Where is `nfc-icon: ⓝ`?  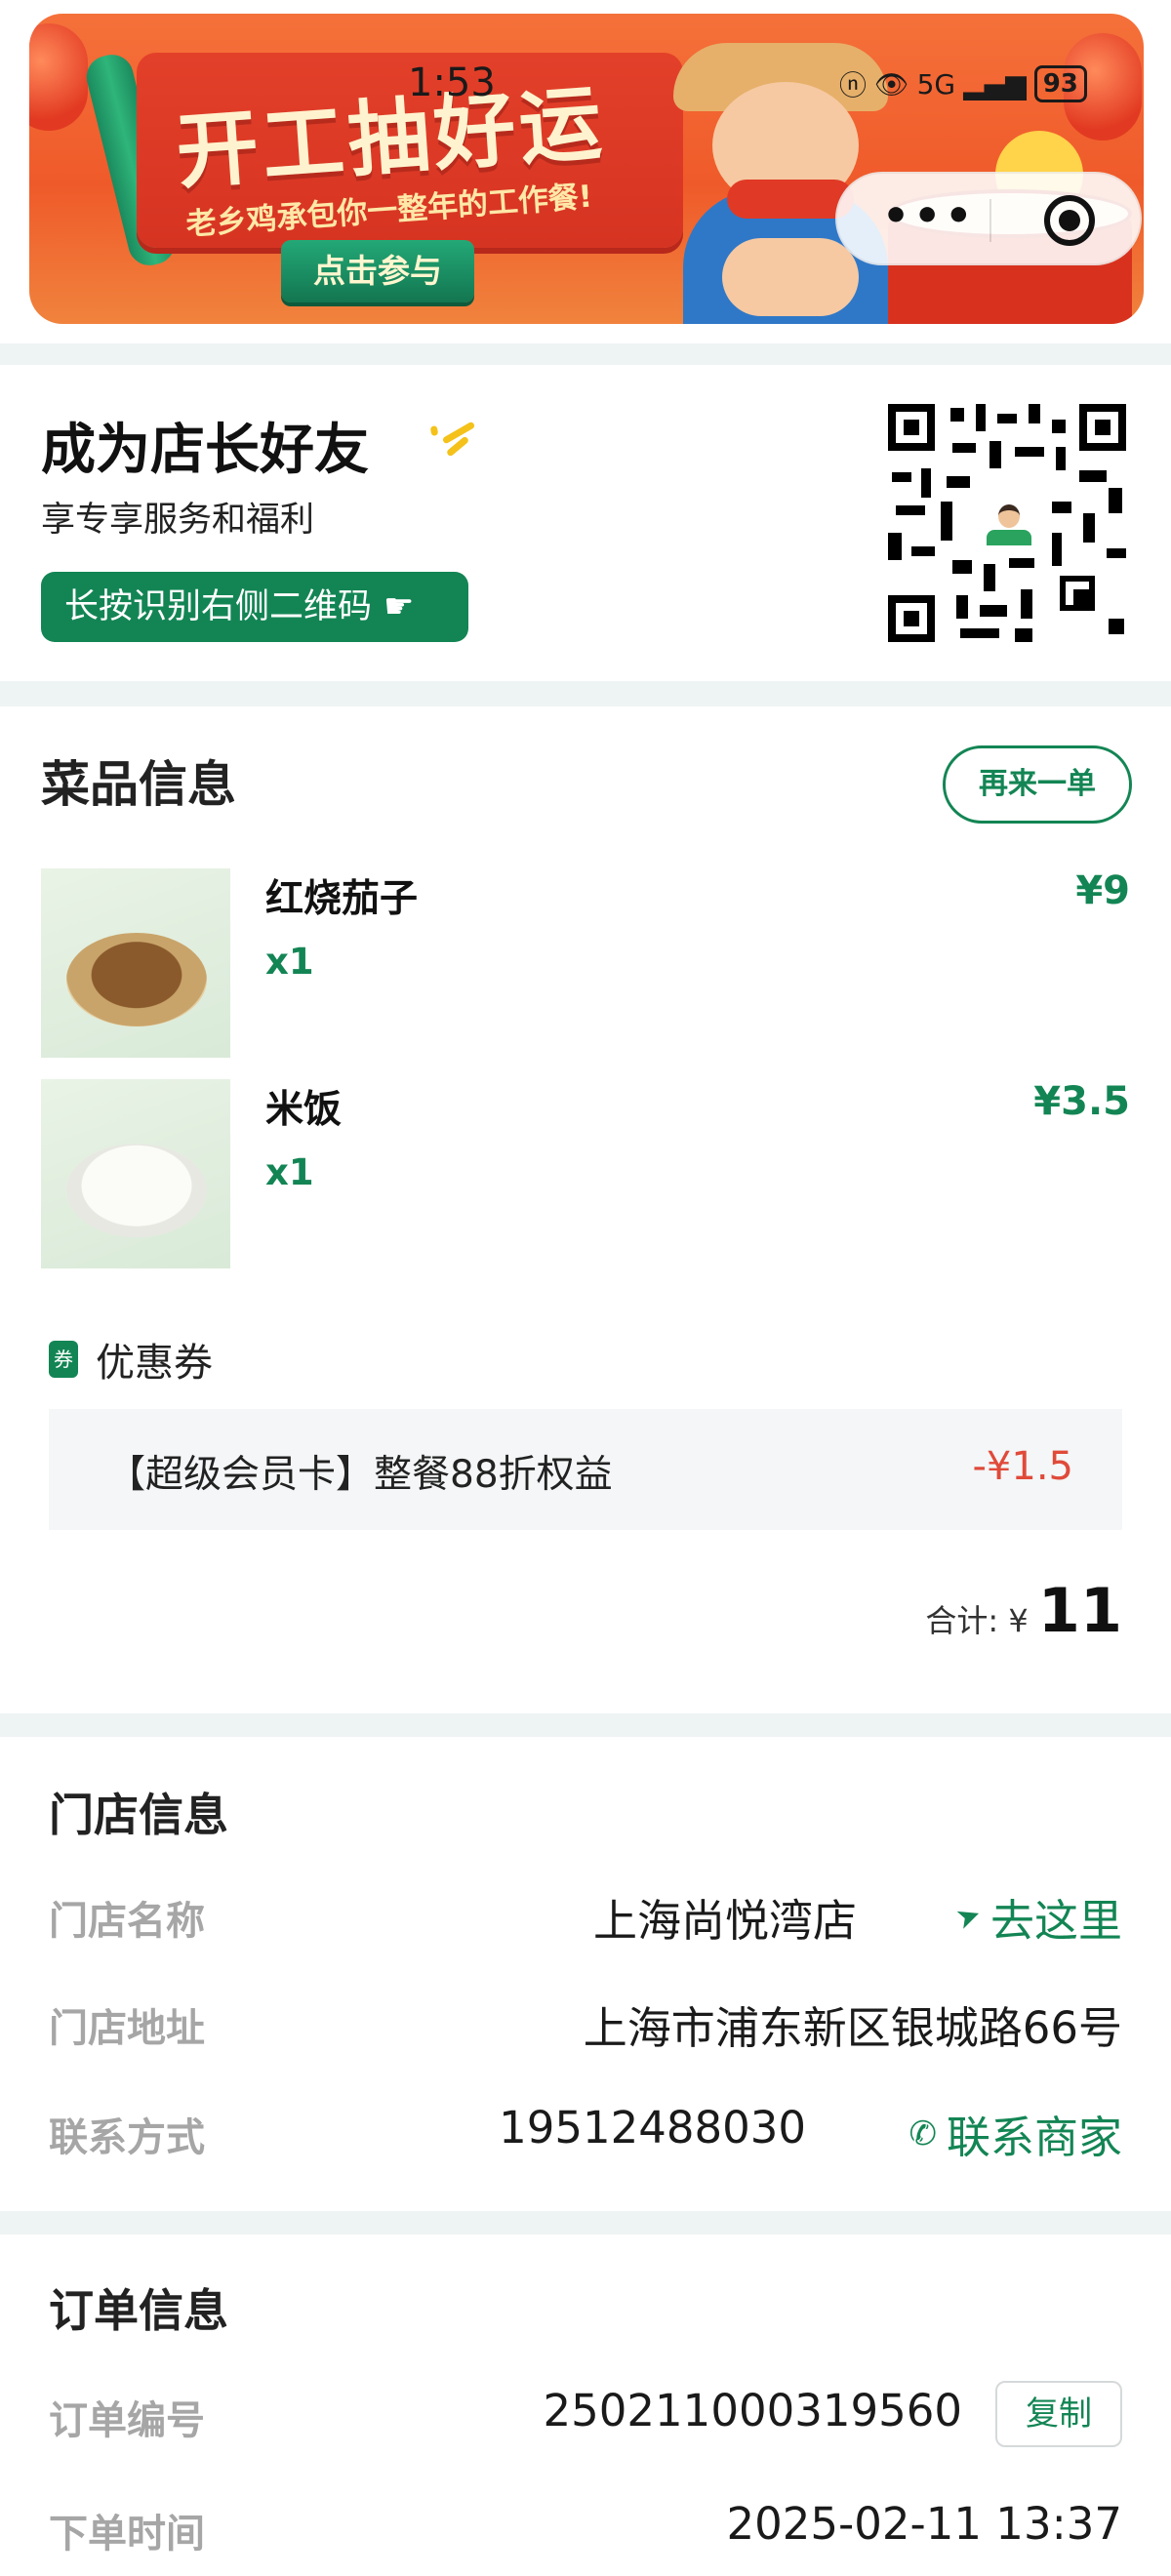 nfc-icon: ⓝ is located at coordinates (853, 85).